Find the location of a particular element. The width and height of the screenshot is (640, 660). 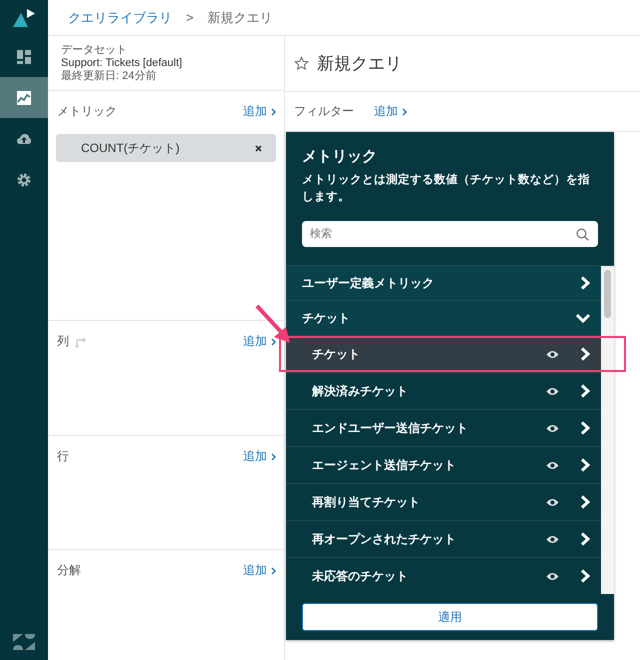

section-label: 分解 is located at coordinates (69, 570).